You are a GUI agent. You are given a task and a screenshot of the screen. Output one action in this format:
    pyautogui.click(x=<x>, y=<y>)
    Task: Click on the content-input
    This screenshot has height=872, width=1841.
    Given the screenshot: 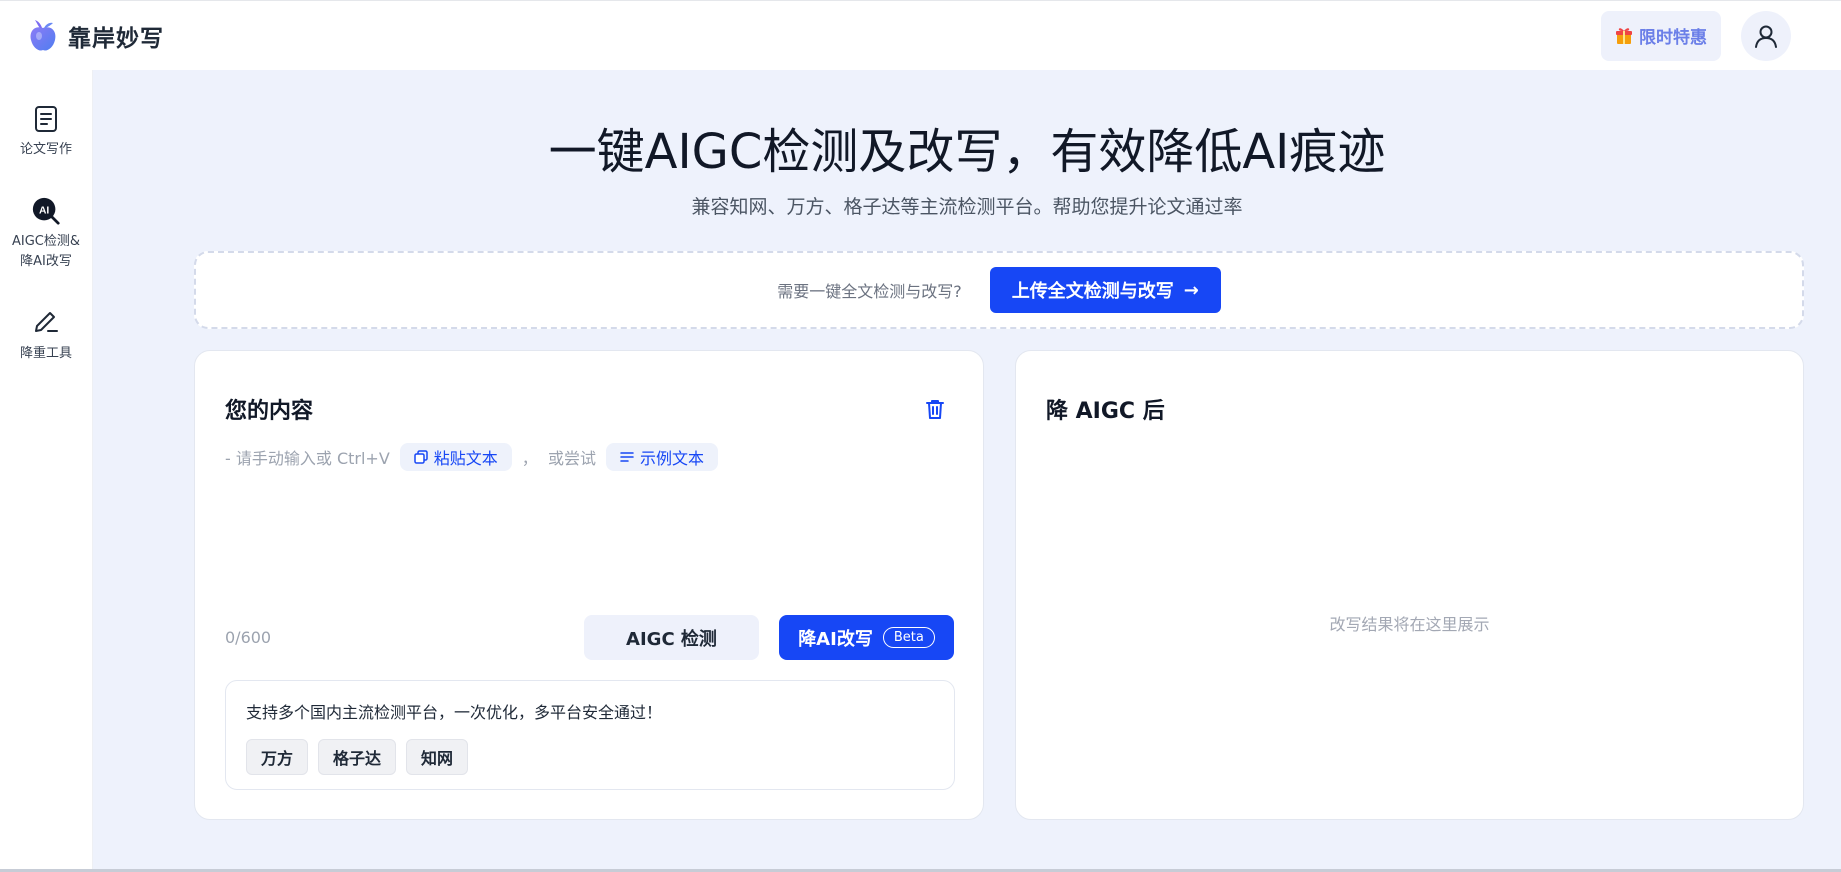 What is the action you would take?
    pyautogui.click(x=590, y=541)
    